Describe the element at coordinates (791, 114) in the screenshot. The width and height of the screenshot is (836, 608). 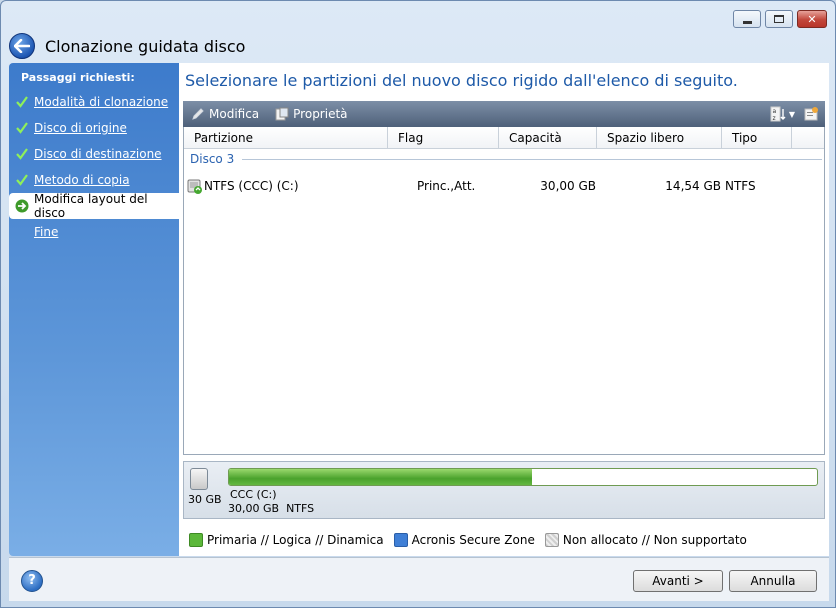
I see `chevron-down-icon: ▼` at that location.